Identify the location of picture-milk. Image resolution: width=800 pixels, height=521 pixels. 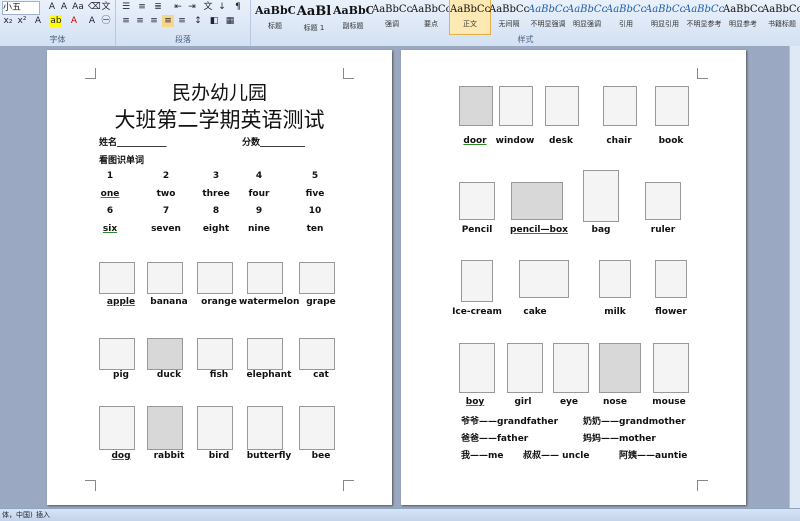
(615, 279).